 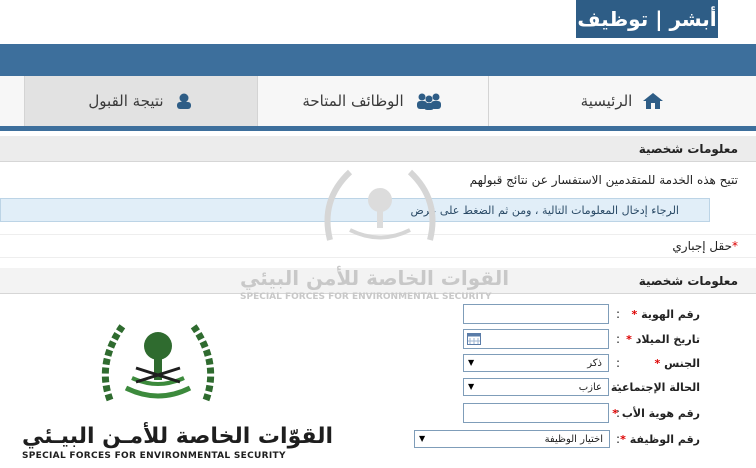 I want to click on id-number-input, so click(x=536, y=314).